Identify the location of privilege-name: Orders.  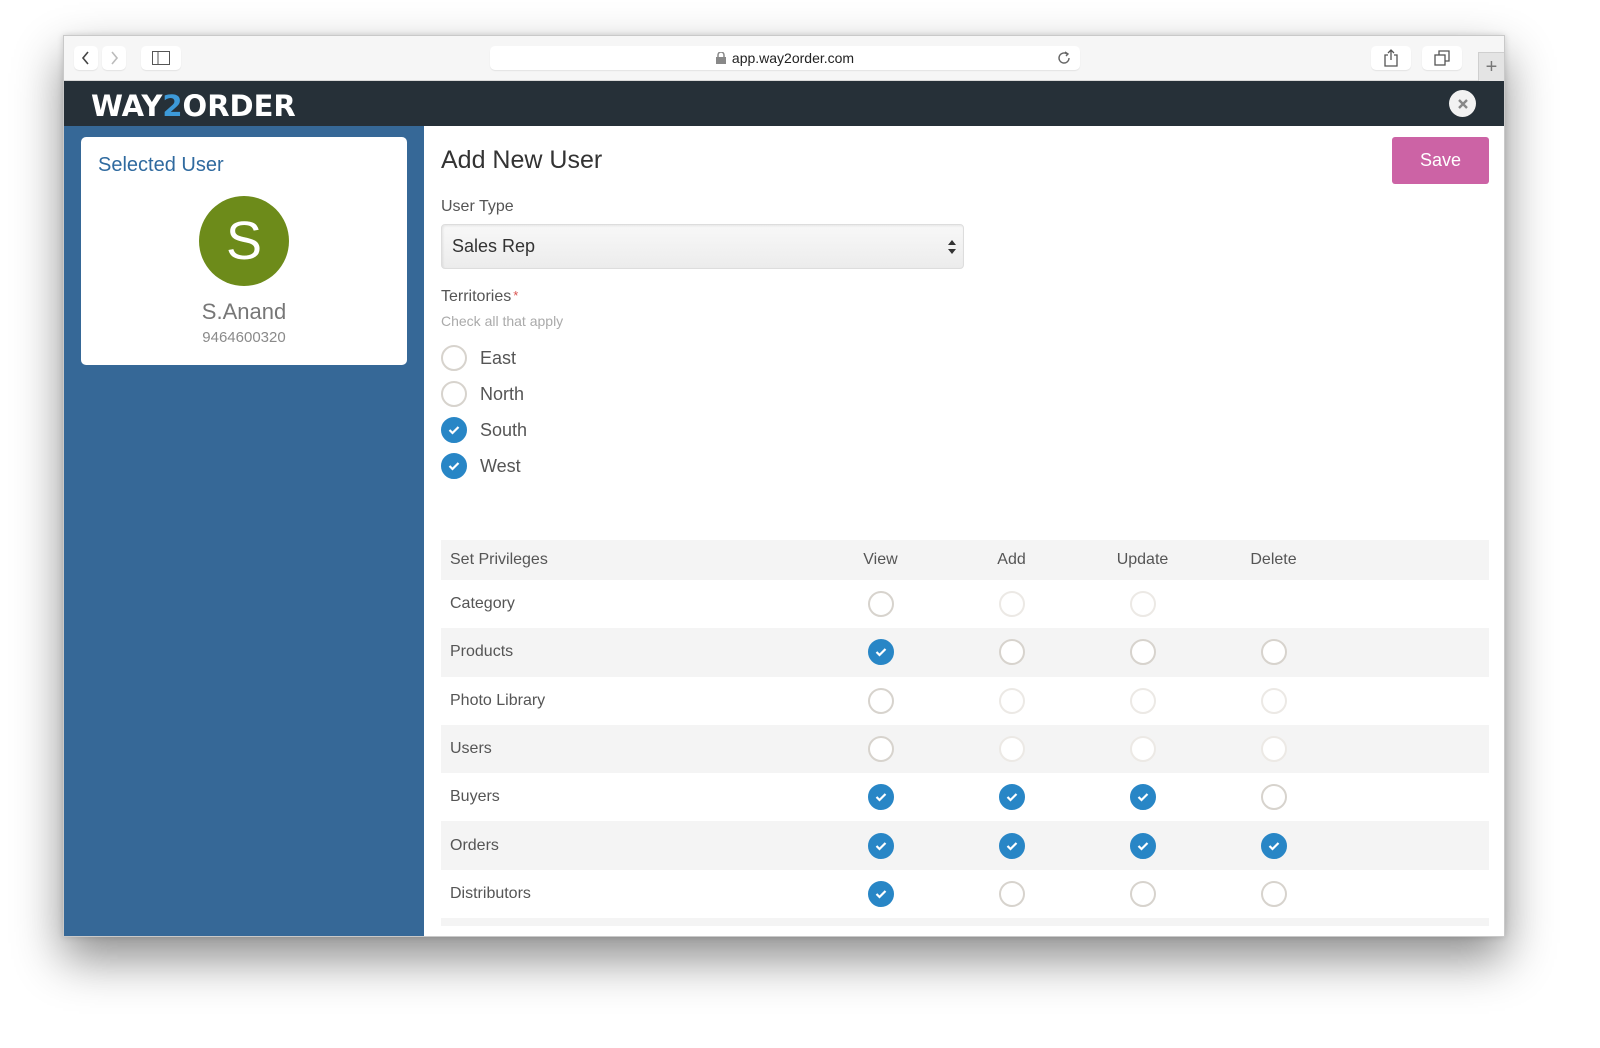
(474, 845).